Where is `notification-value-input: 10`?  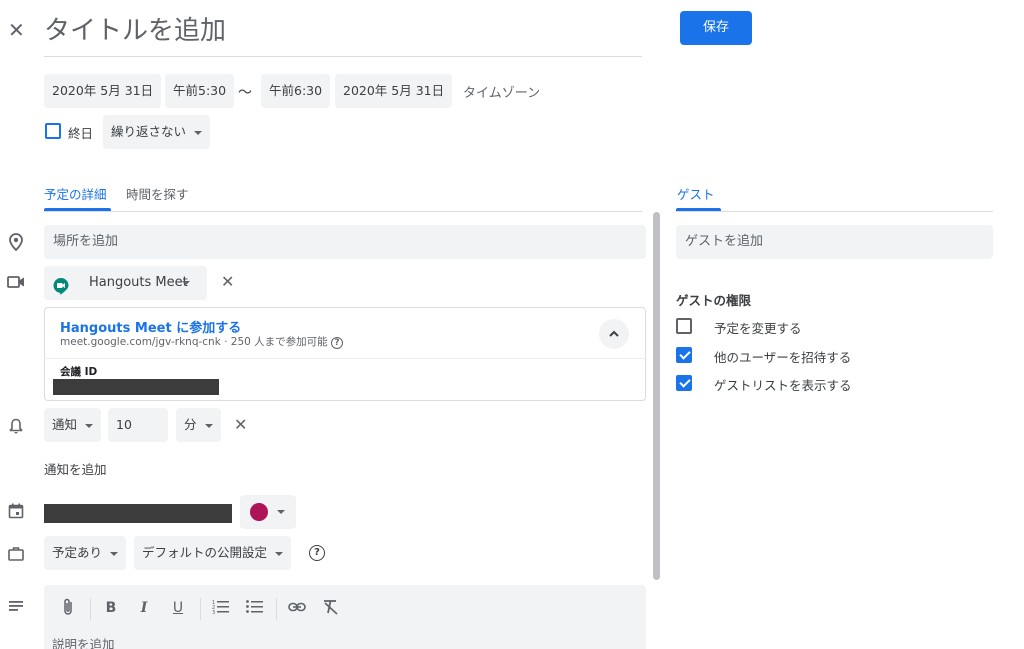
notification-value-input: 10 is located at coordinates (138, 425).